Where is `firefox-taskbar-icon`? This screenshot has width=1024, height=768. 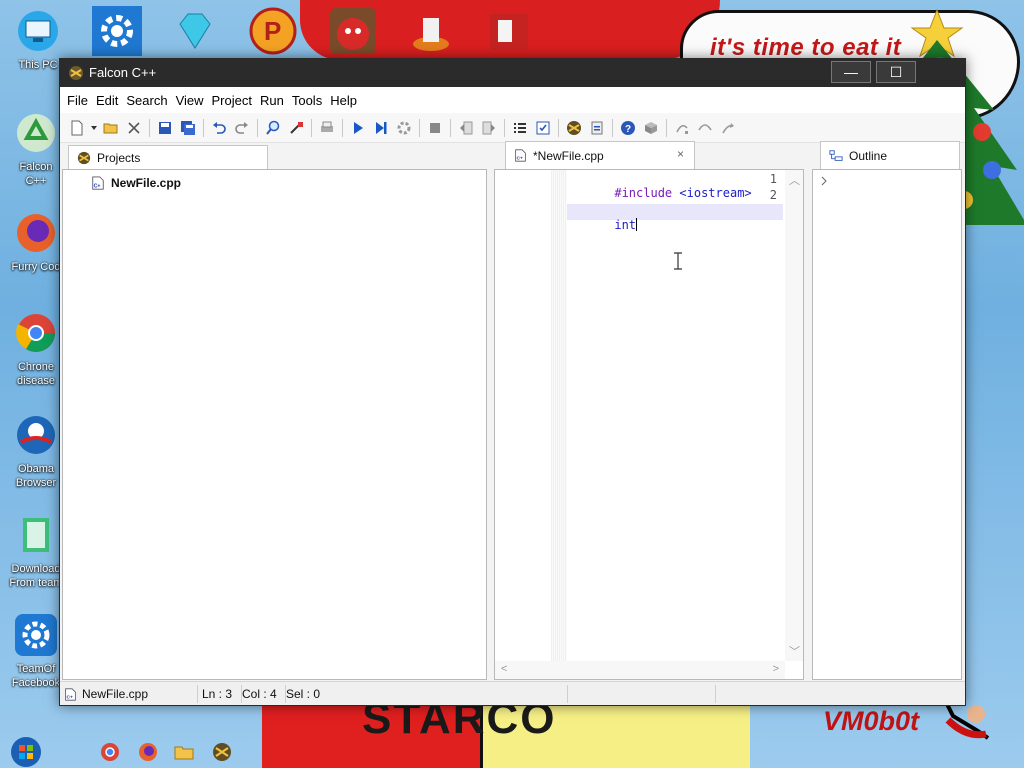
firefox-taskbar-icon is located at coordinates (148, 752).